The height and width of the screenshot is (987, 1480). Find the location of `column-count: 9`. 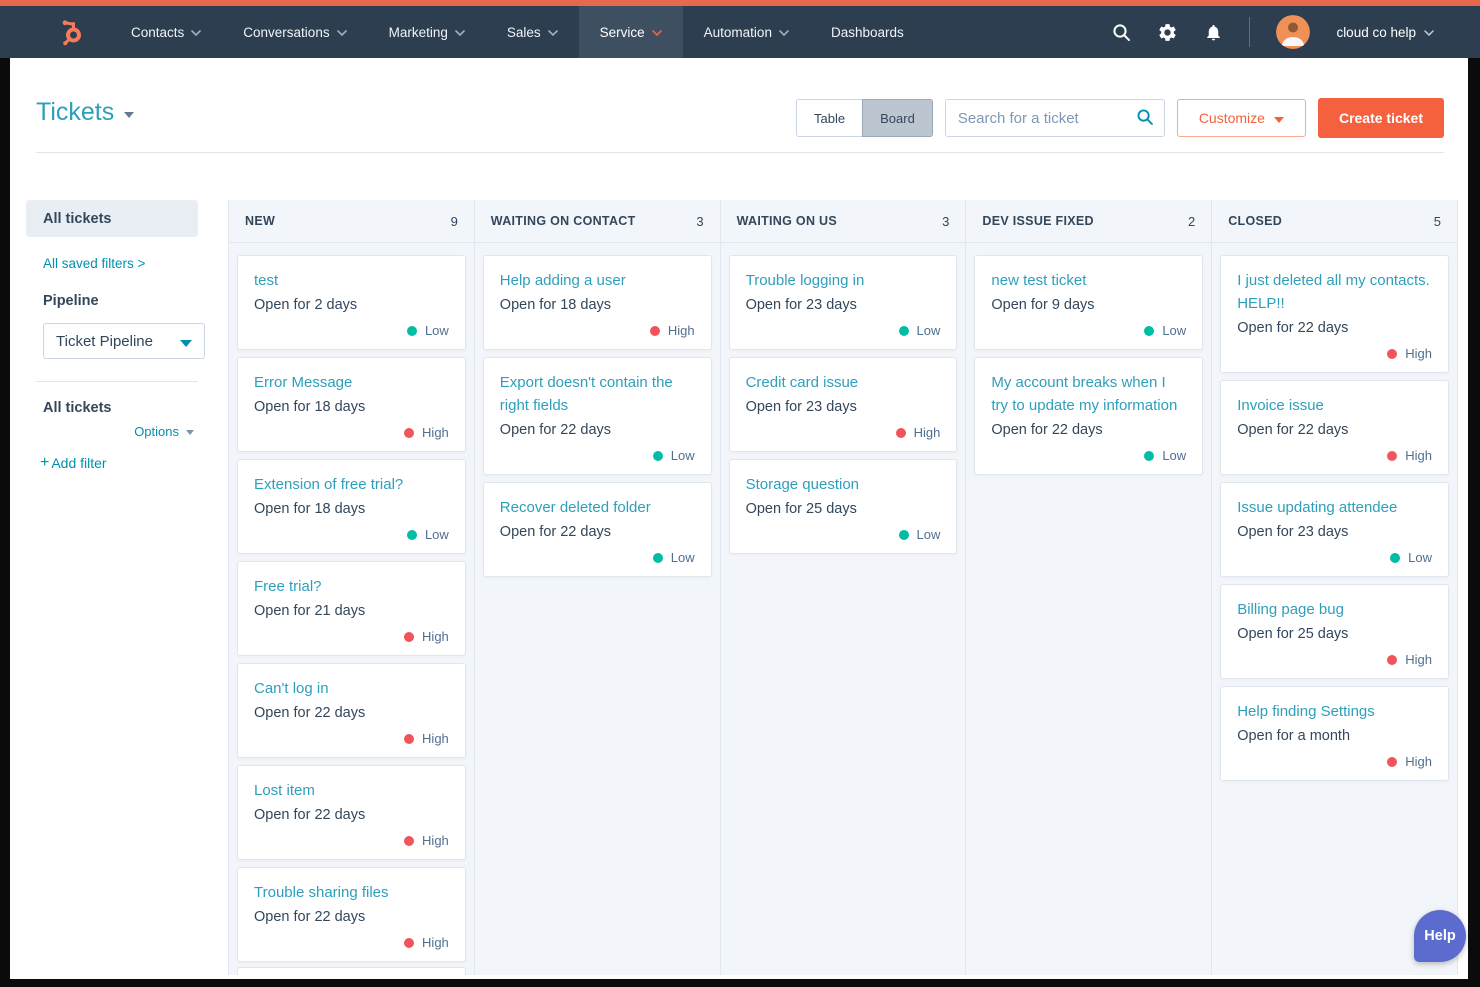

column-count: 9 is located at coordinates (454, 221).